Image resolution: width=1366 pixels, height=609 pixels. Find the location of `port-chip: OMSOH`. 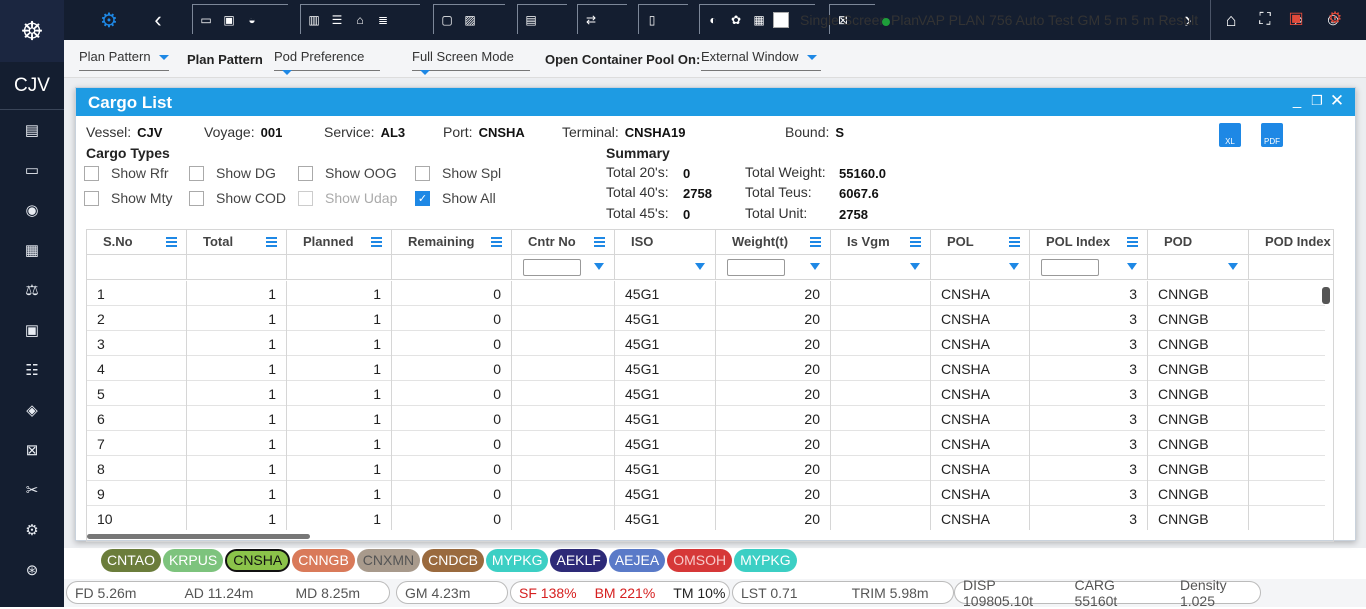

port-chip: OMSOH is located at coordinates (700, 560).